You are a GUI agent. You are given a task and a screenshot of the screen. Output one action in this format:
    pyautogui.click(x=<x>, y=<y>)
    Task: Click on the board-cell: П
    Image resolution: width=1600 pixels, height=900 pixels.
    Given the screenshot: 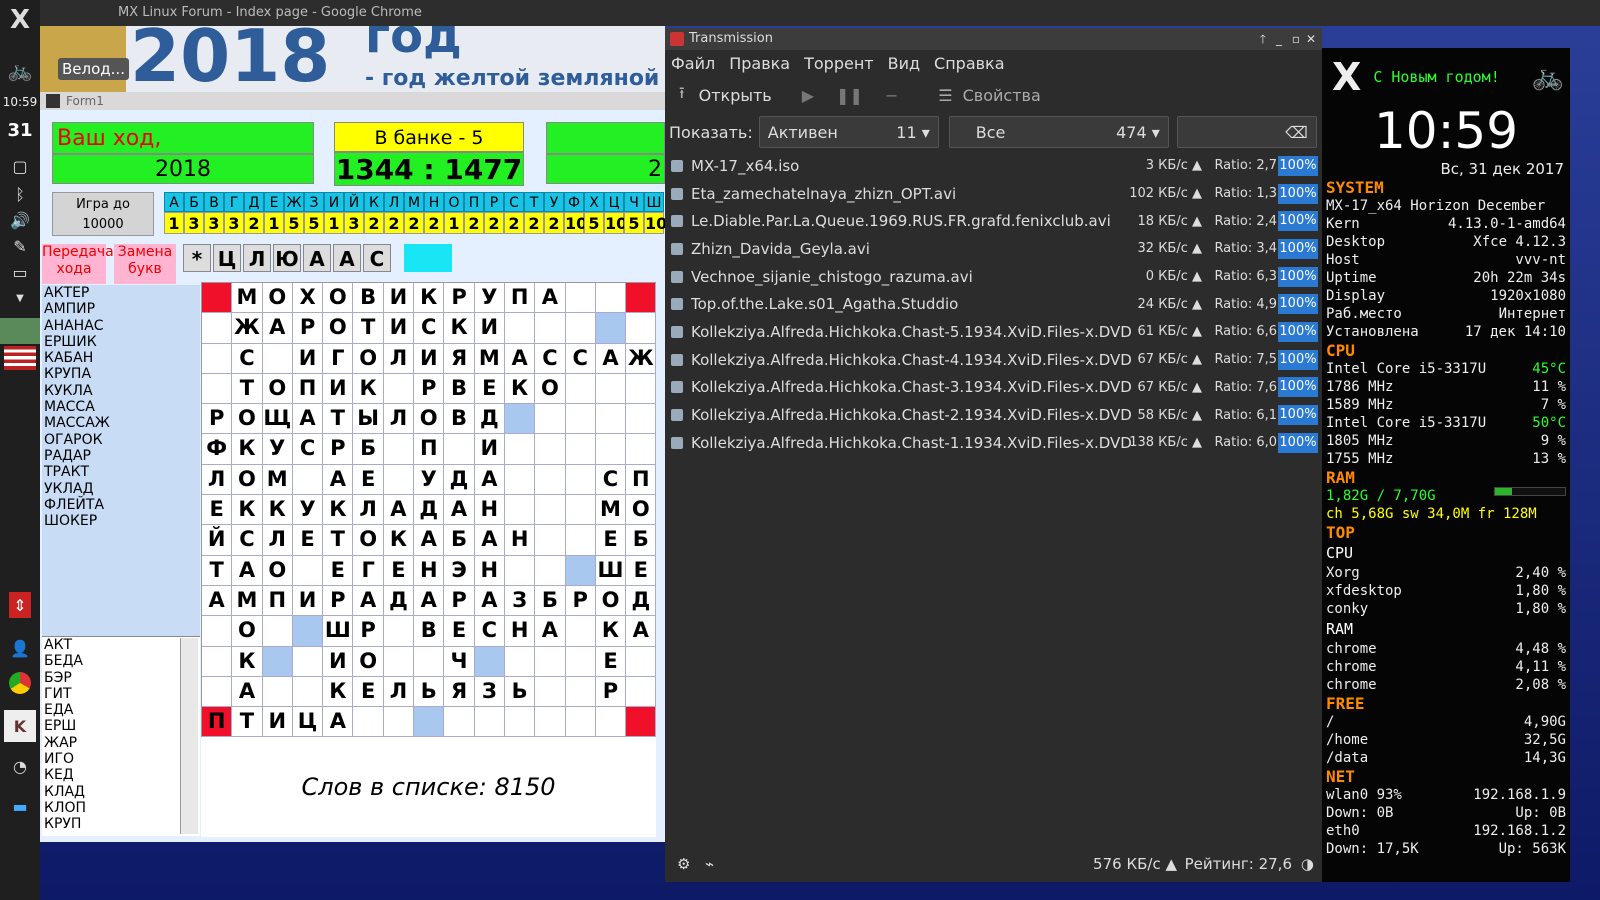 What is the action you would take?
    pyautogui.click(x=520, y=298)
    